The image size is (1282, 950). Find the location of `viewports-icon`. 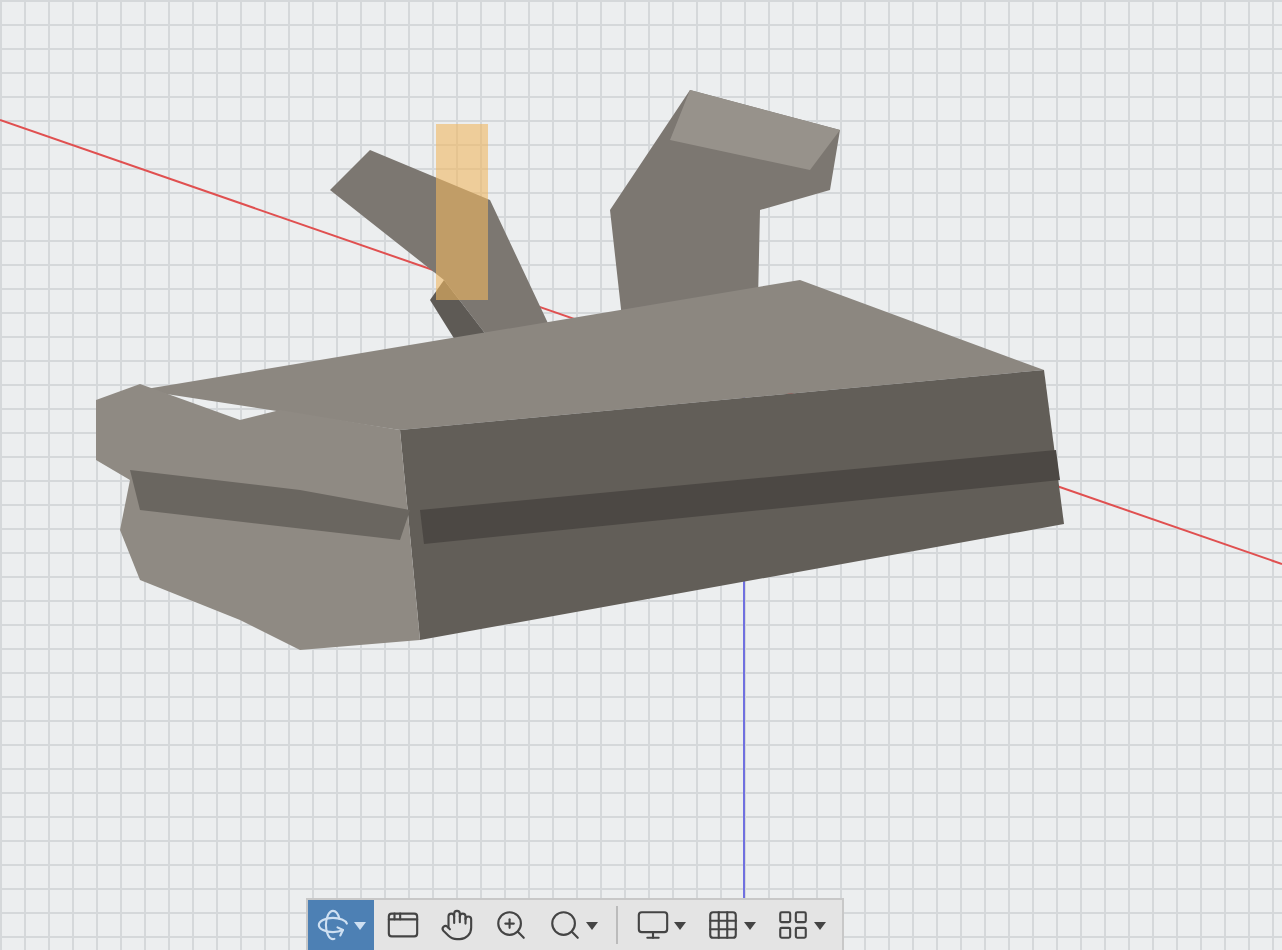

viewports-icon is located at coordinates (793, 925).